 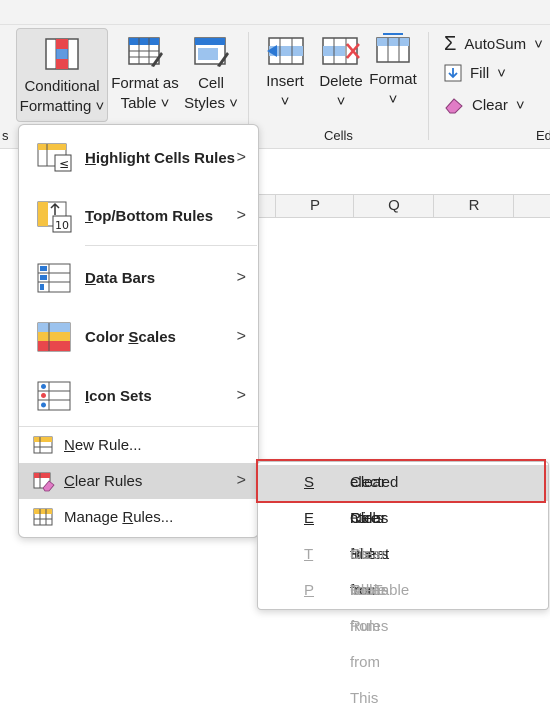 I want to click on data-bars-icon, so click(x=54, y=278).